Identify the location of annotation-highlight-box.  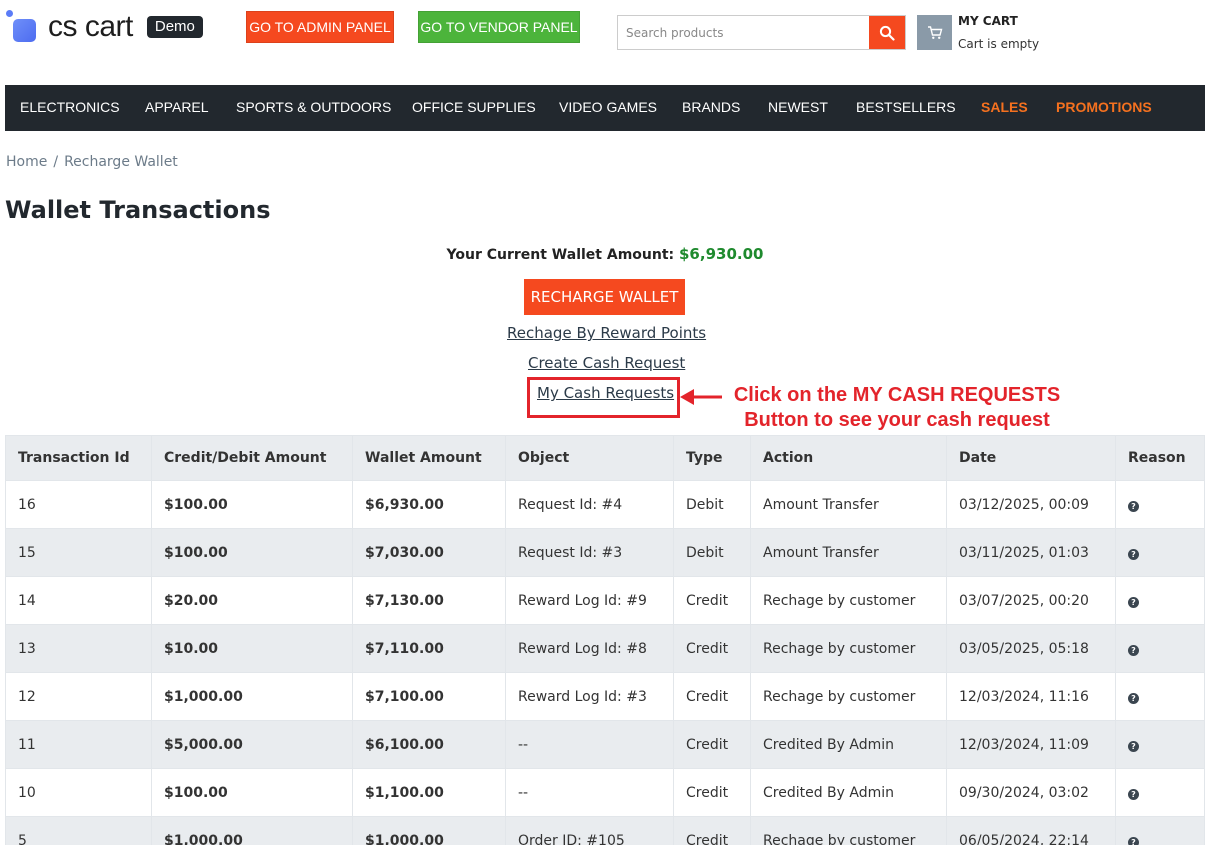
(603, 397).